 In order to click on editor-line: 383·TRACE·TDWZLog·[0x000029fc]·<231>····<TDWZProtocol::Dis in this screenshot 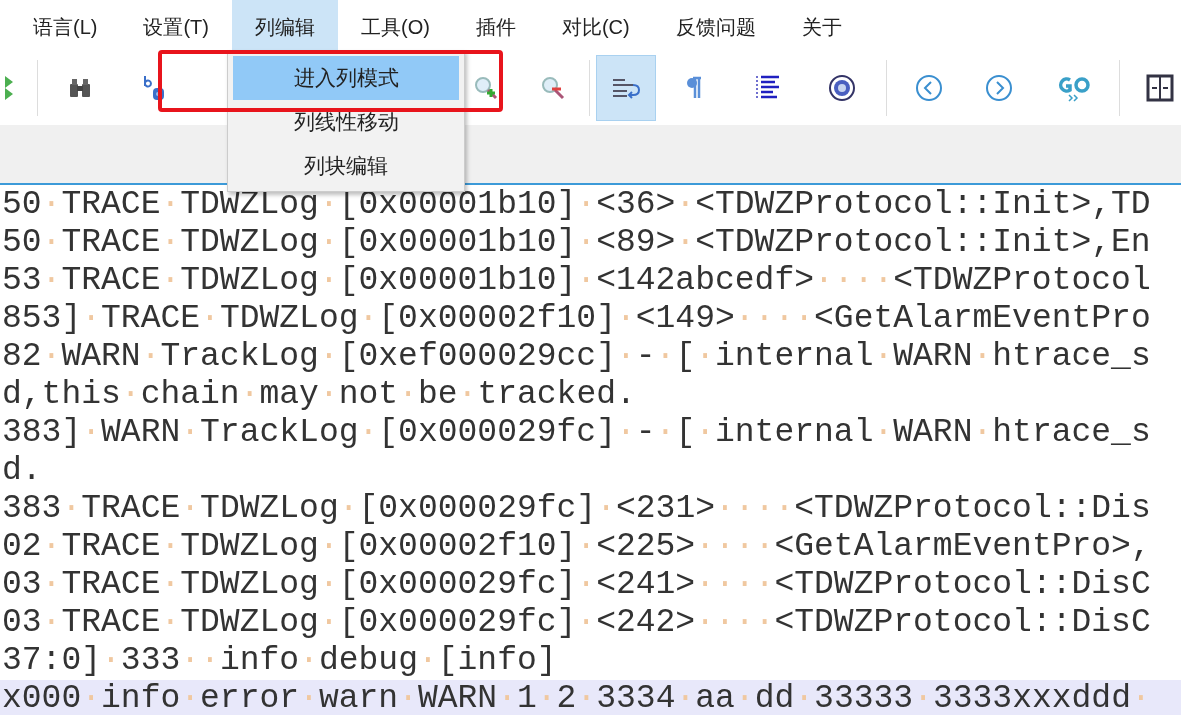, I will do `click(576, 509)`.